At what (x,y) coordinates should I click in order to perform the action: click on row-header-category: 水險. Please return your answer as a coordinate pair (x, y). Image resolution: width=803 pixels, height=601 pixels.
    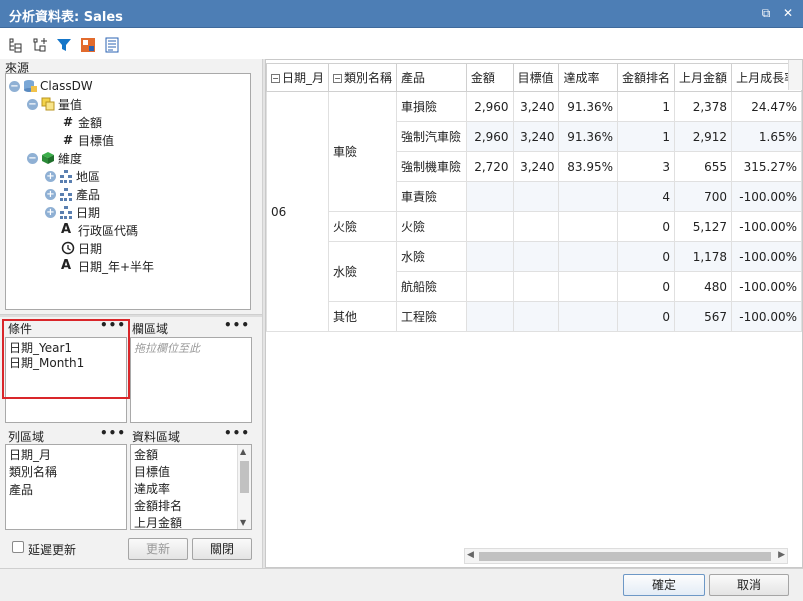
    Looking at the image, I should click on (363, 271).